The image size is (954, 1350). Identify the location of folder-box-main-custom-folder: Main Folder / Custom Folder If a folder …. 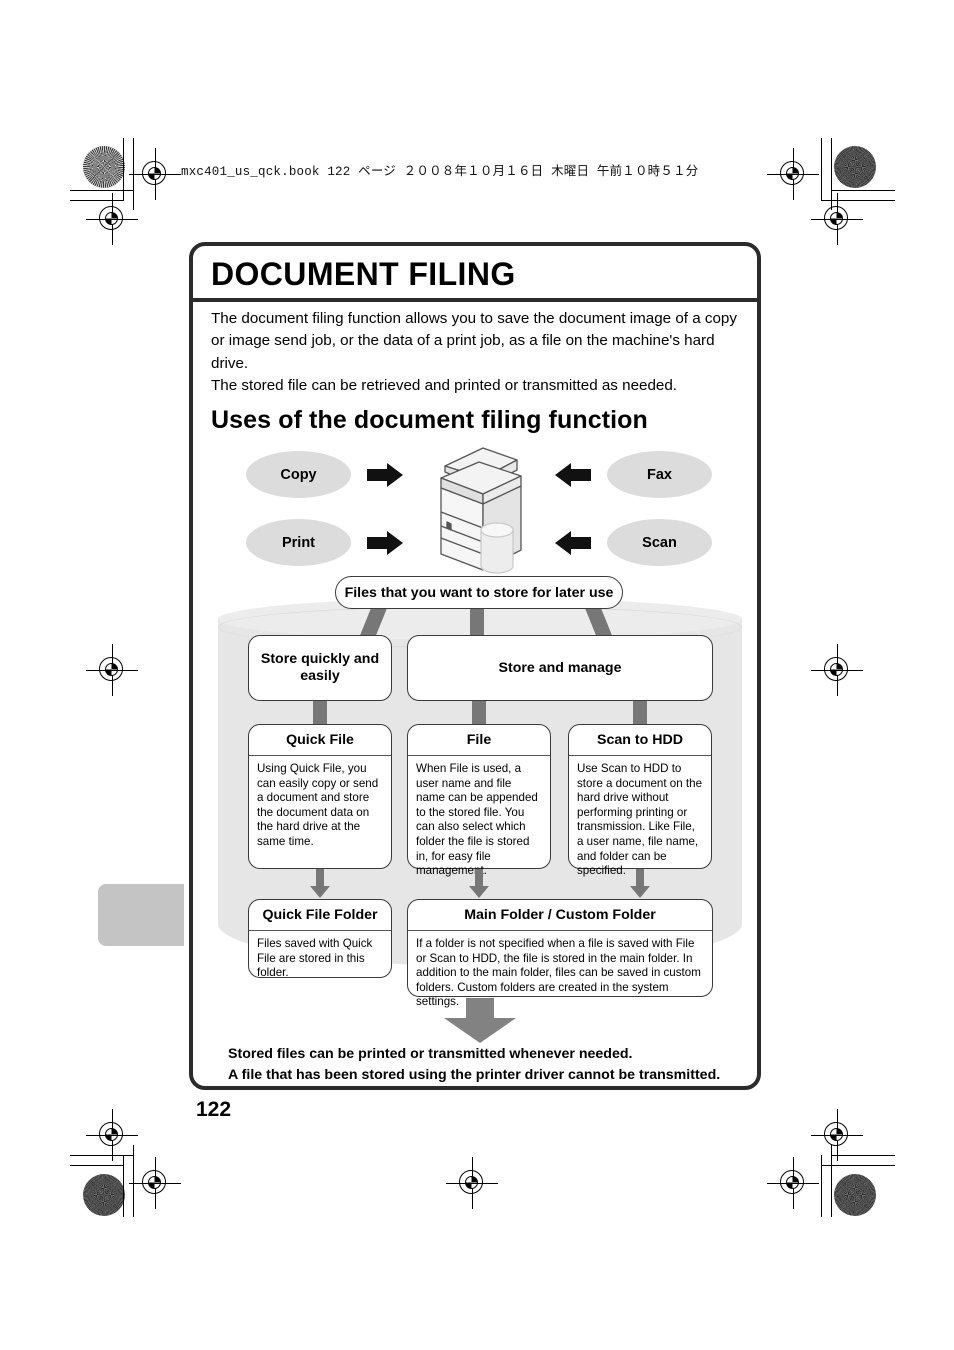
(560, 953).